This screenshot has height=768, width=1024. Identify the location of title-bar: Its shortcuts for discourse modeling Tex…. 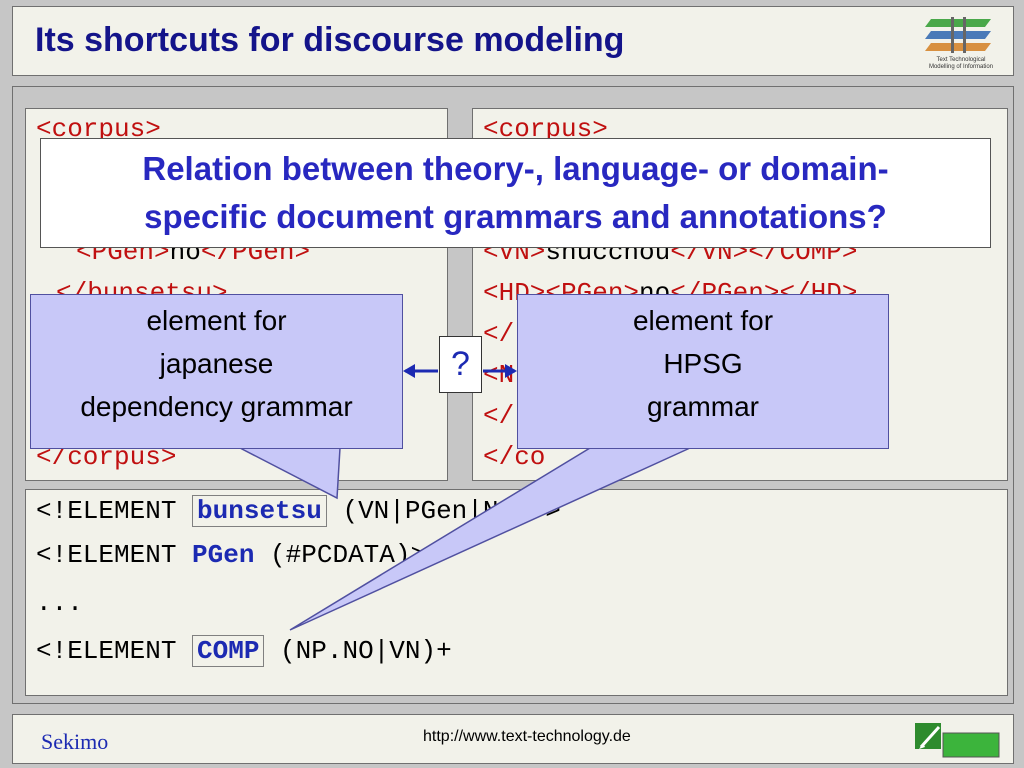
(513, 41).